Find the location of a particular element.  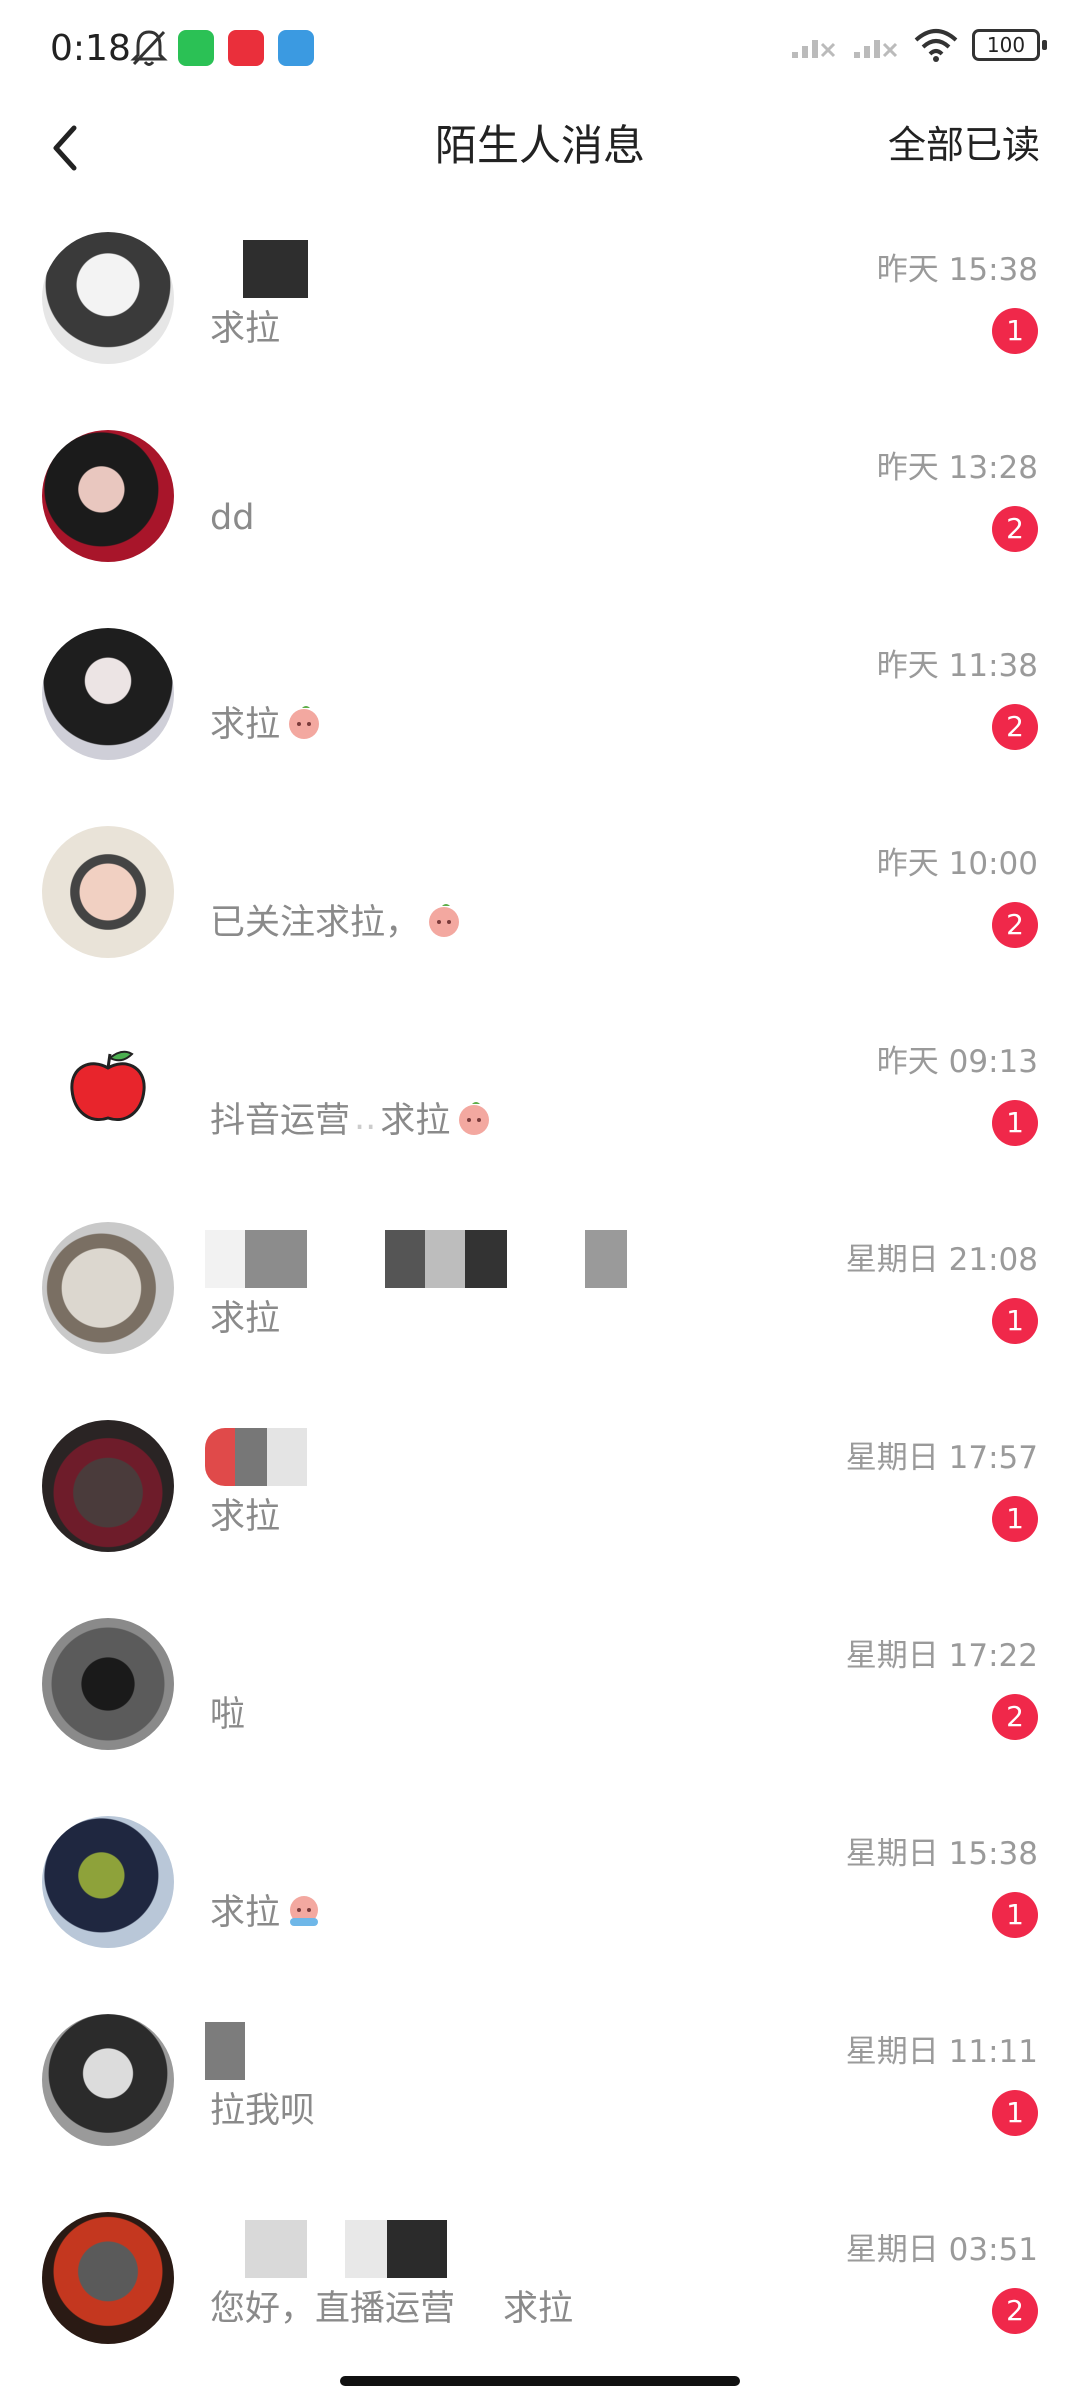

status-bar: 0:18 100 is located at coordinates (540, 50).